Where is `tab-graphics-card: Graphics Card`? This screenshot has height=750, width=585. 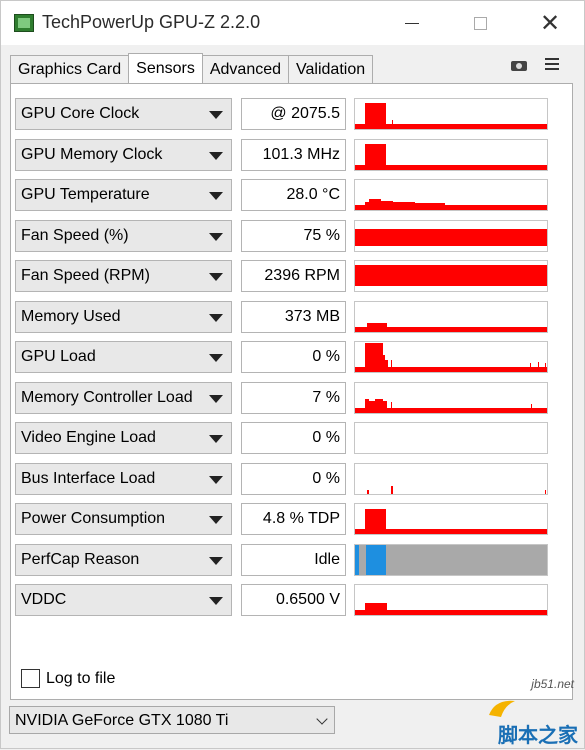
tab-graphics-card: Graphics Card is located at coordinates (70, 69).